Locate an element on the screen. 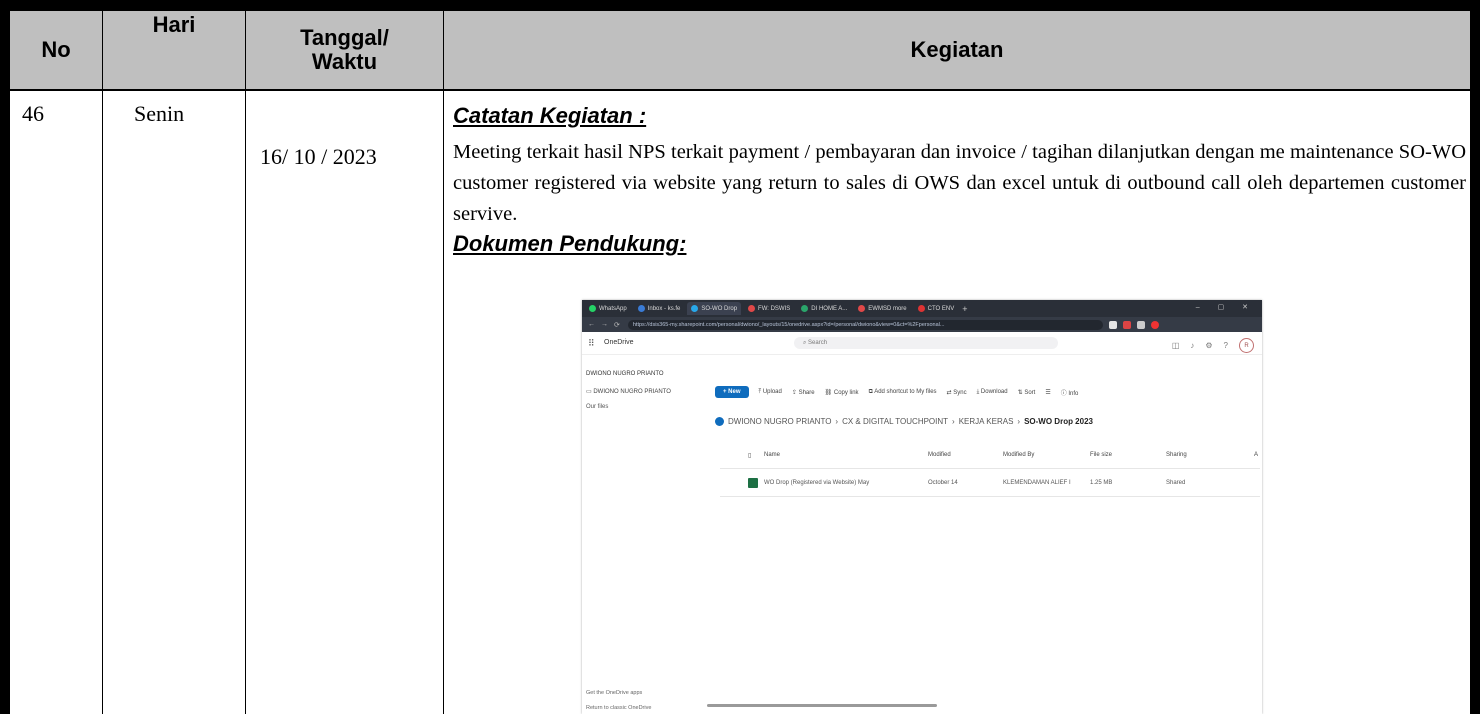  file-sharing: Shared is located at coordinates (1176, 483).